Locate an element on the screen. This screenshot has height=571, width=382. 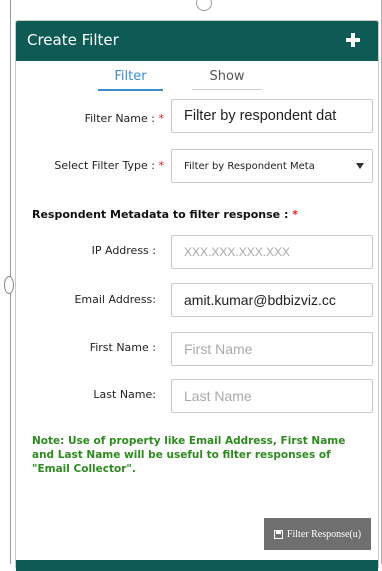
resize-handle-top is located at coordinates (204, 5).